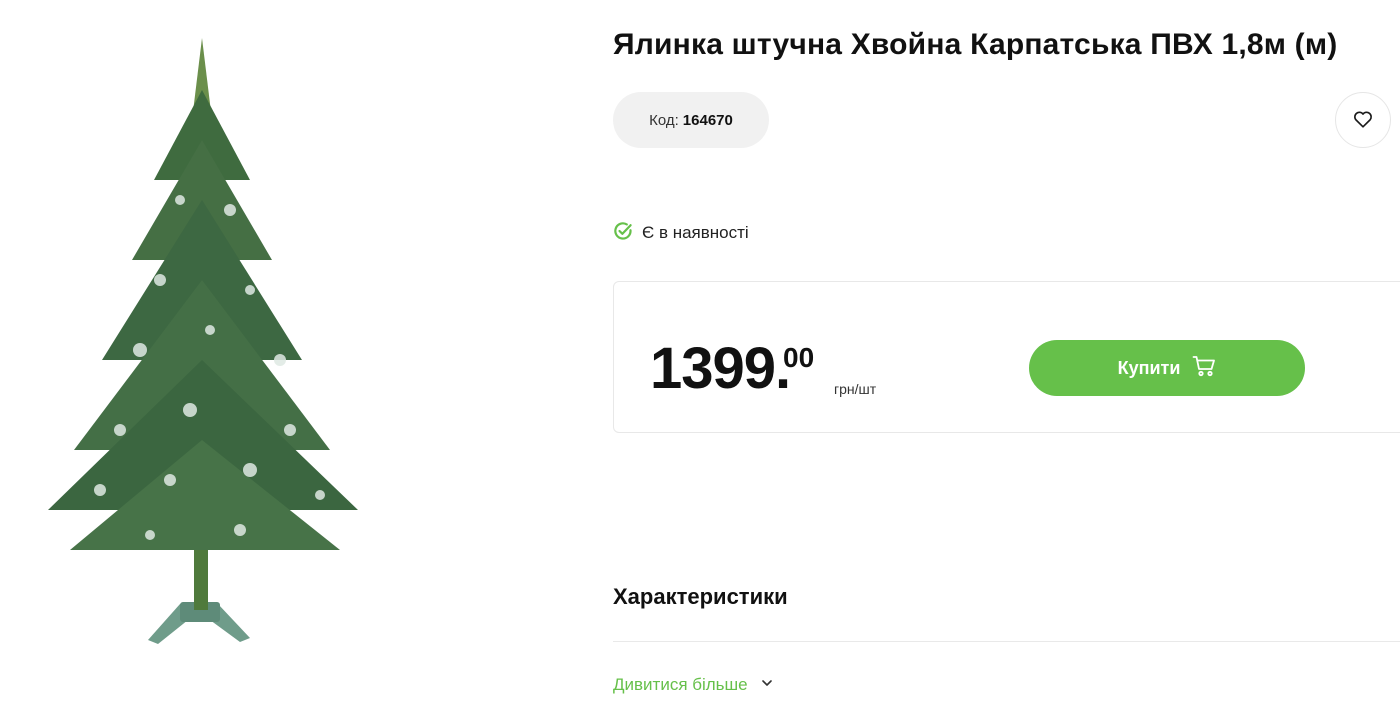 The width and height of the screenshot is (1400, 722). I want to click on price-cents: 00, so click(799, 357).